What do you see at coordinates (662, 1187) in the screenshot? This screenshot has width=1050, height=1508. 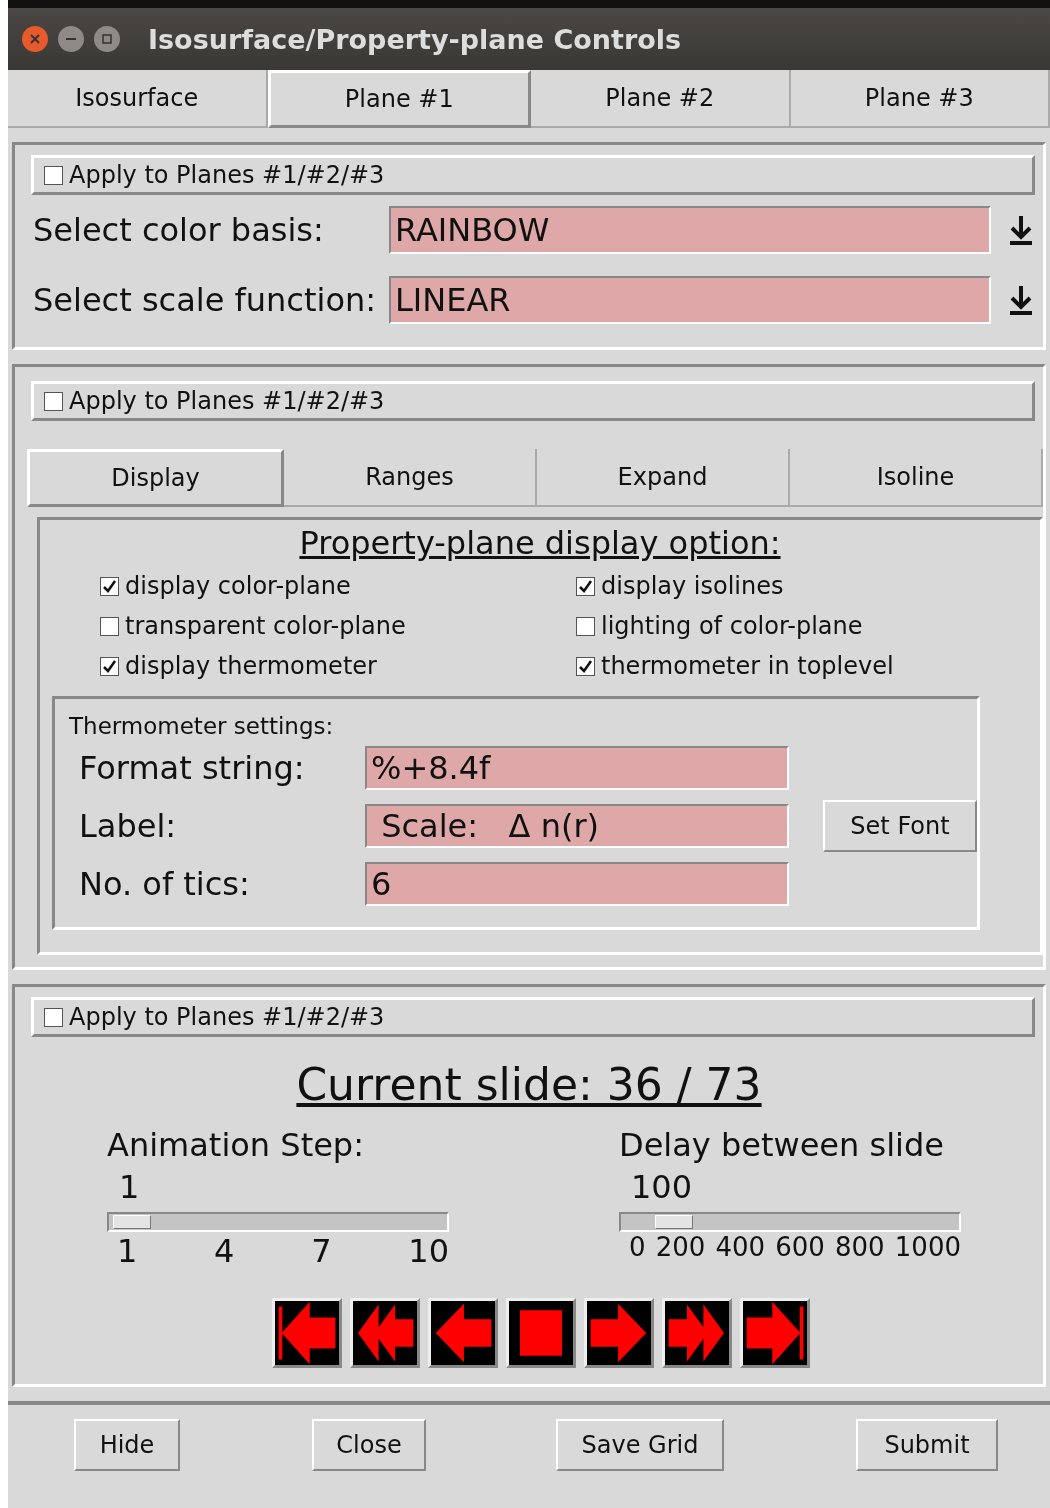 I see `slider-value: 100` at bounding box center [662, 1187].